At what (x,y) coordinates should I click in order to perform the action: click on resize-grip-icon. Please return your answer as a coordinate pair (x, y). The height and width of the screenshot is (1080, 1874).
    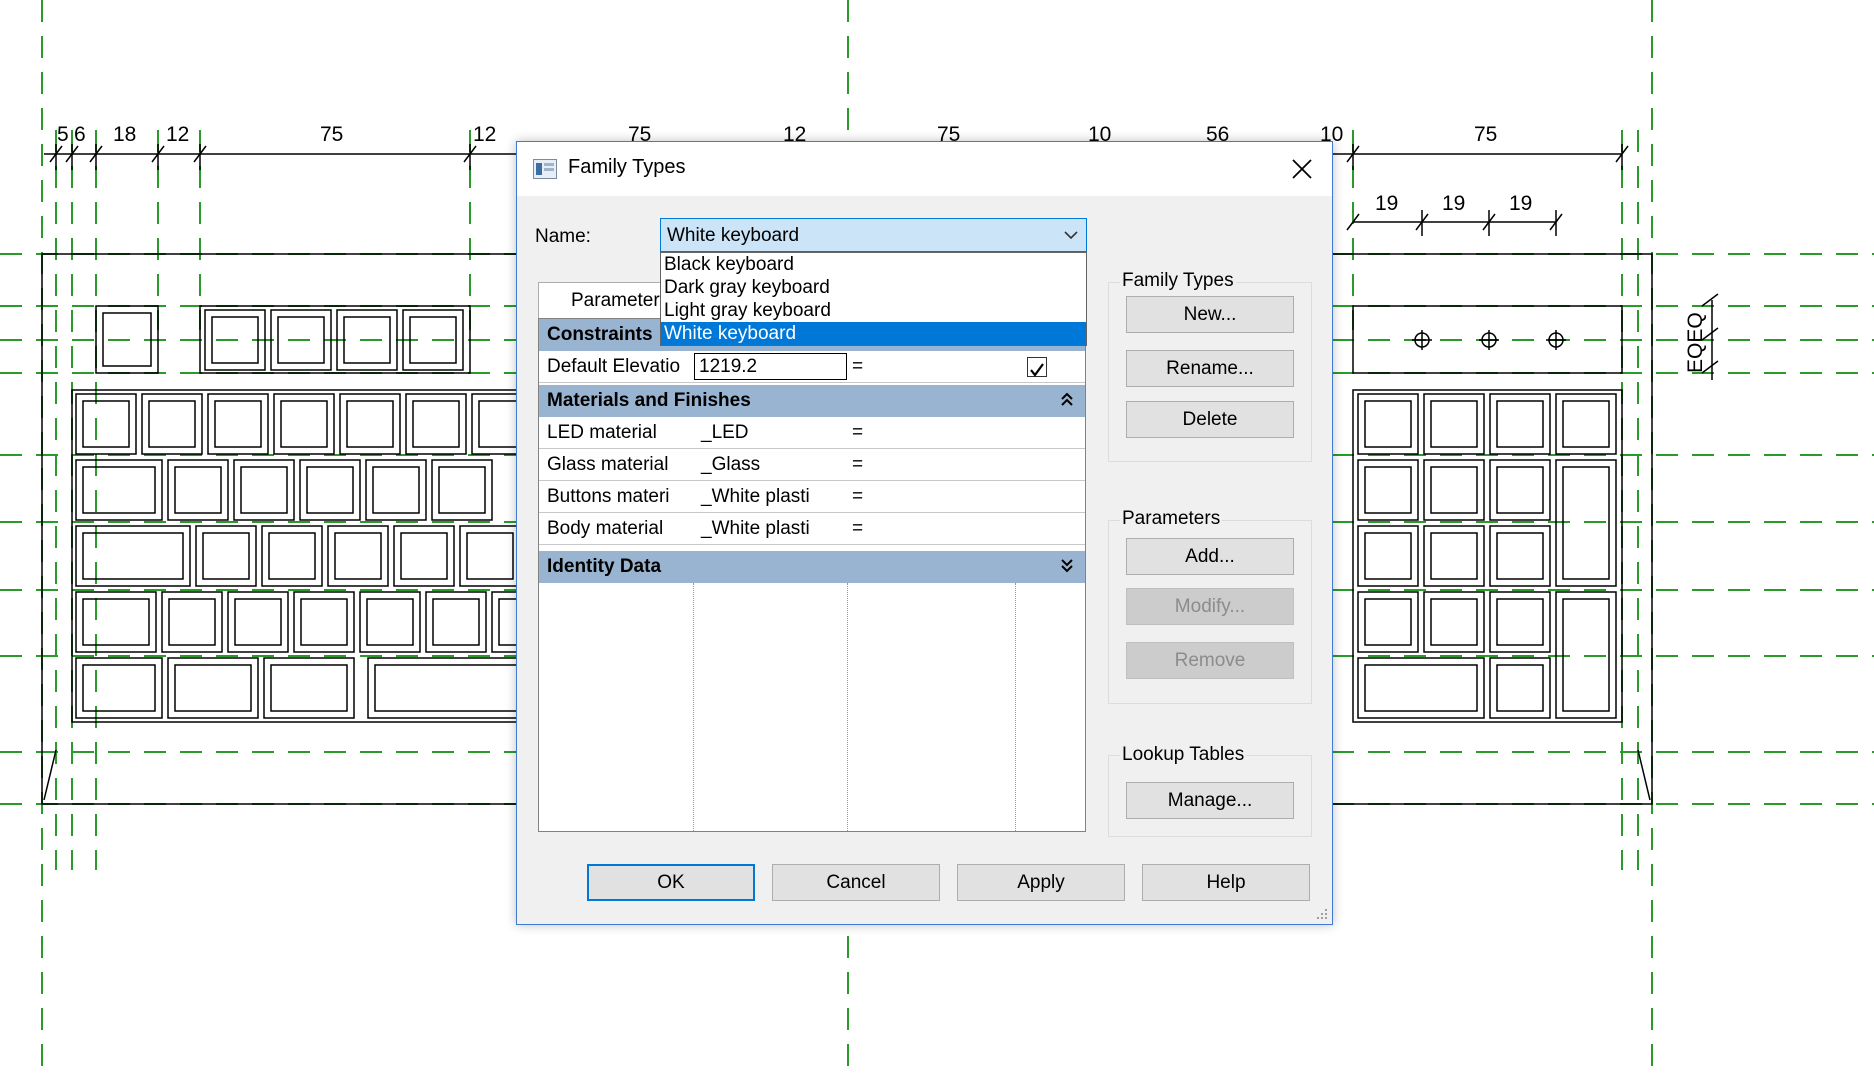
    Looking at the image, I should click on (1321, 913).